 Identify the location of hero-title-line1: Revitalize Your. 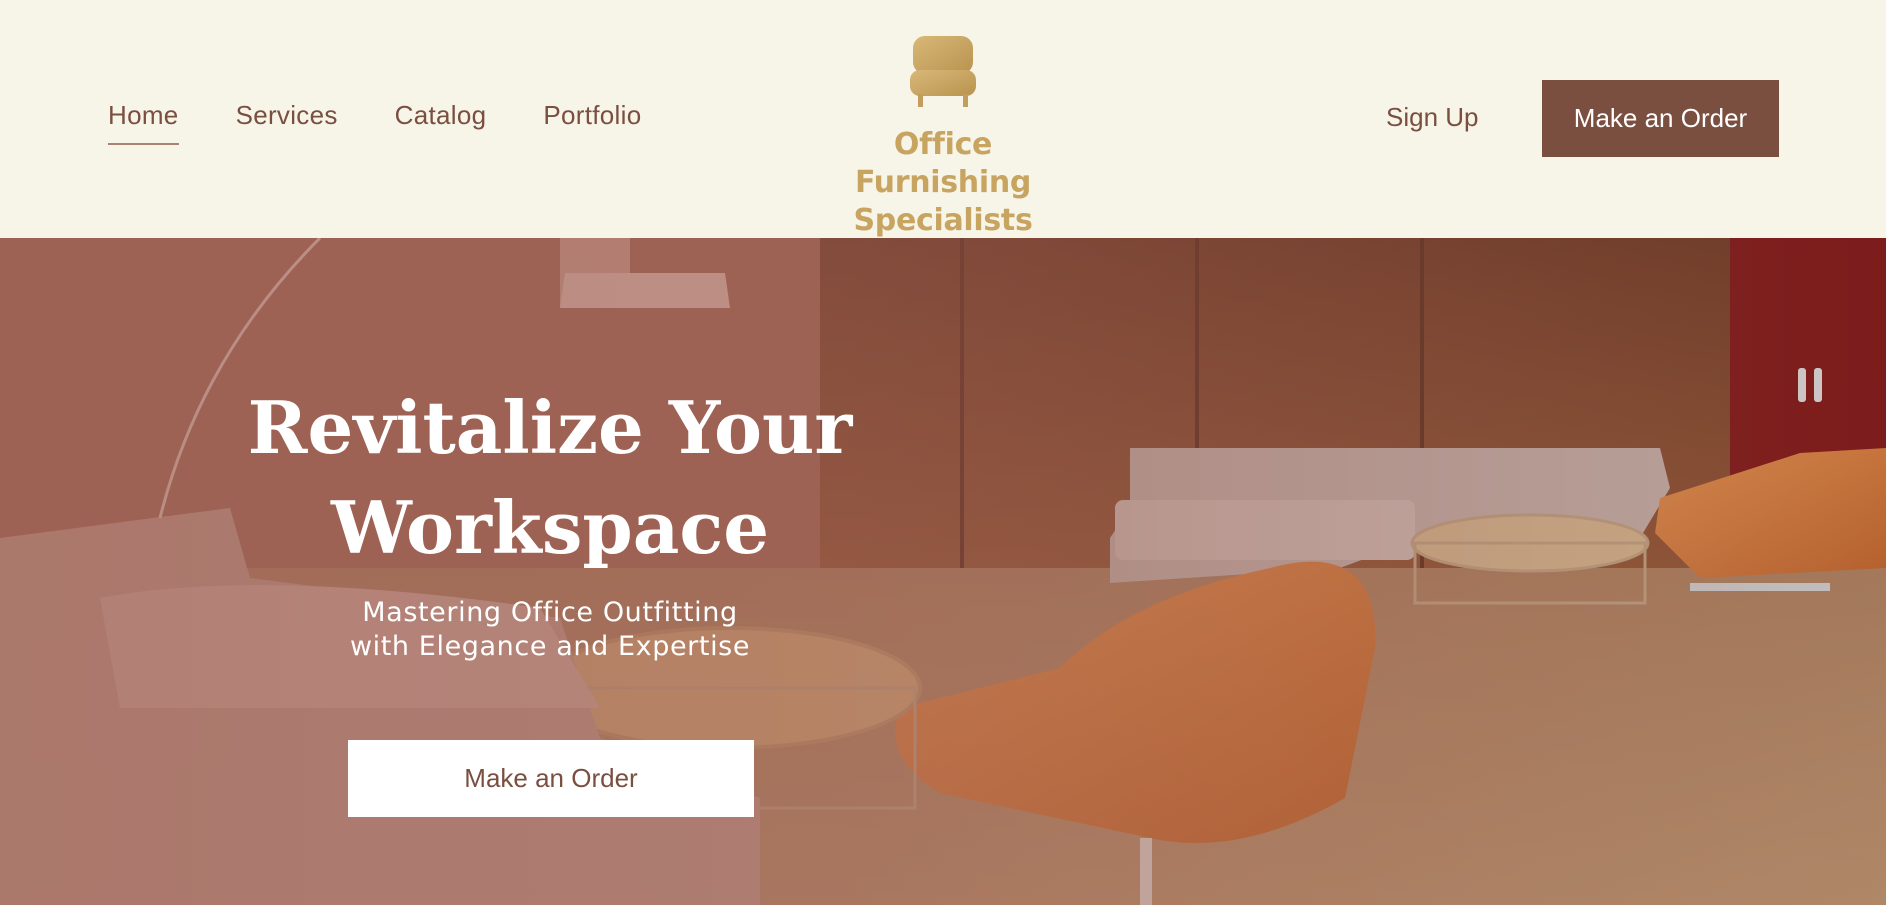
(550, 427).